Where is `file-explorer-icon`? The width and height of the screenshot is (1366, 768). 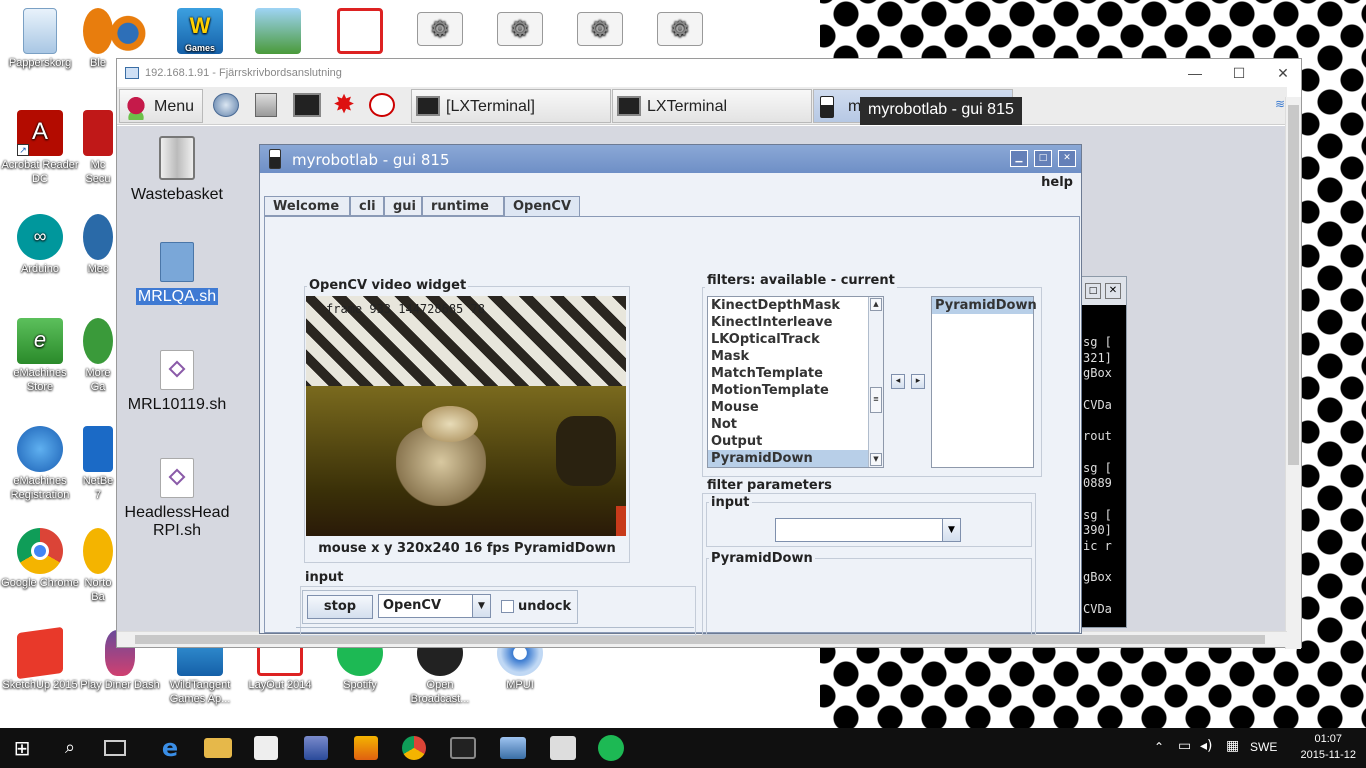 file-explorer-icon is located at coordinates (218, 748).